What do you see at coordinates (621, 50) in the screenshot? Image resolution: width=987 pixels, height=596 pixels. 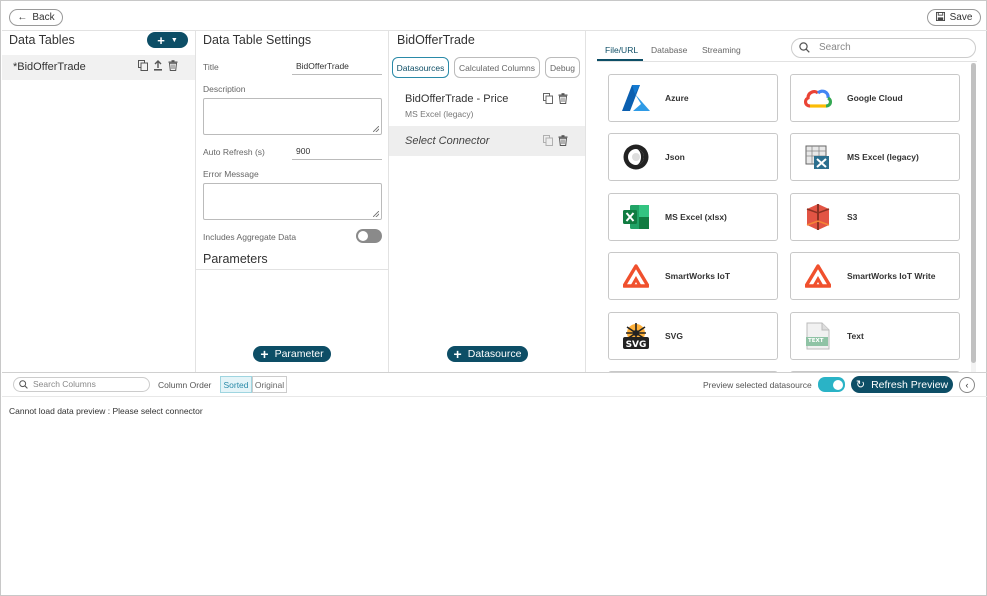 I see `tab-file-url: File/URL` at bounding box center [621, 50].